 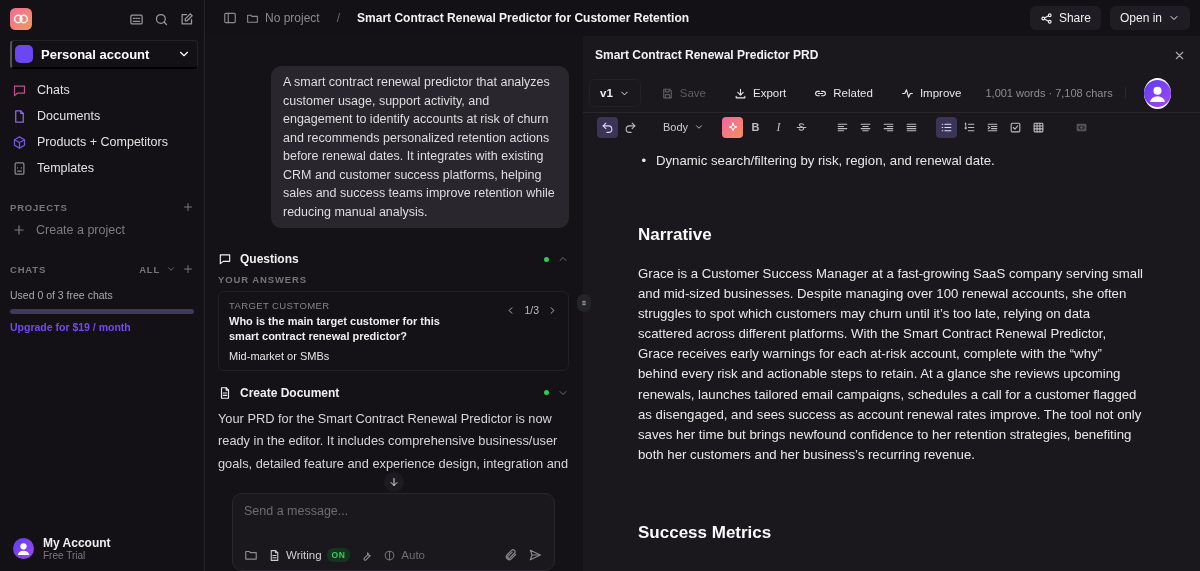 I want to click on account-selector: Personal account, so click(x=104, y=54).